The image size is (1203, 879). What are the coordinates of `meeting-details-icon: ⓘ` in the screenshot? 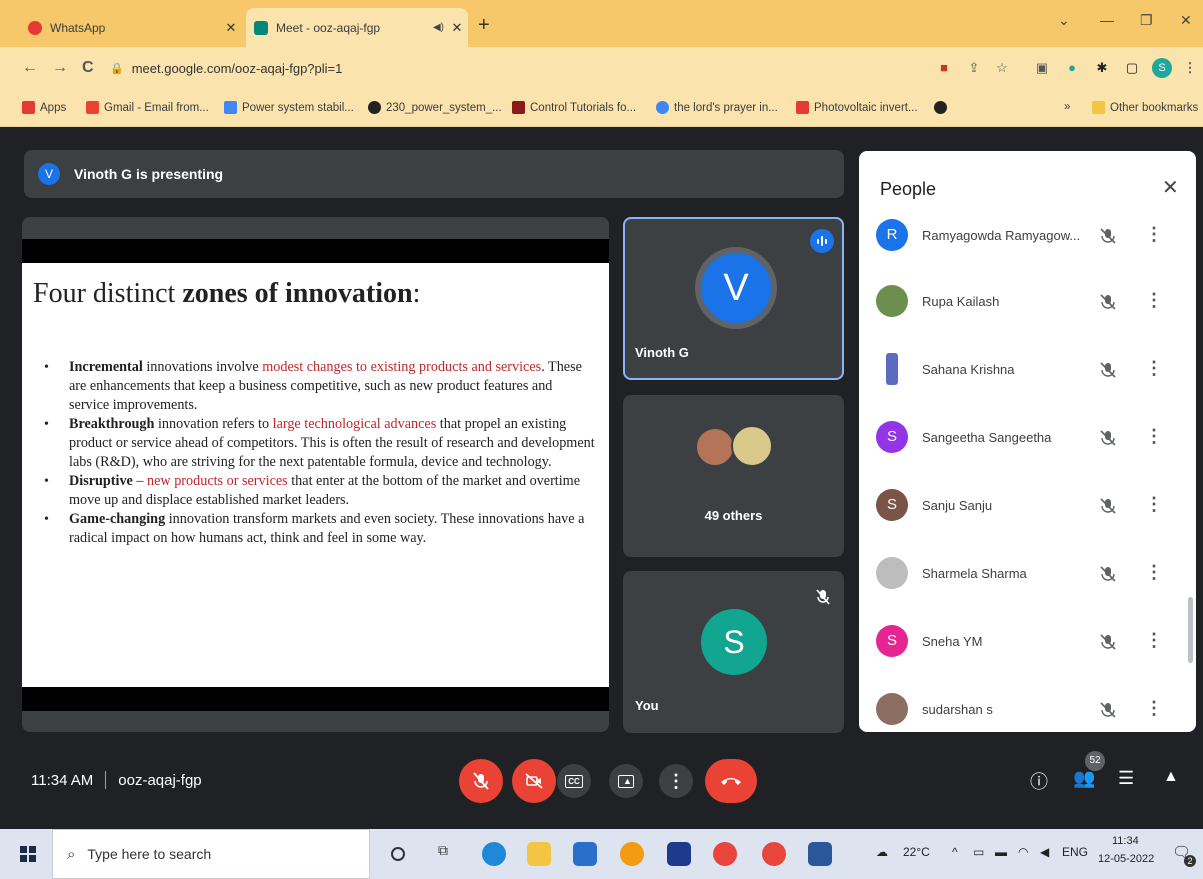 It's located at (1039, 781).